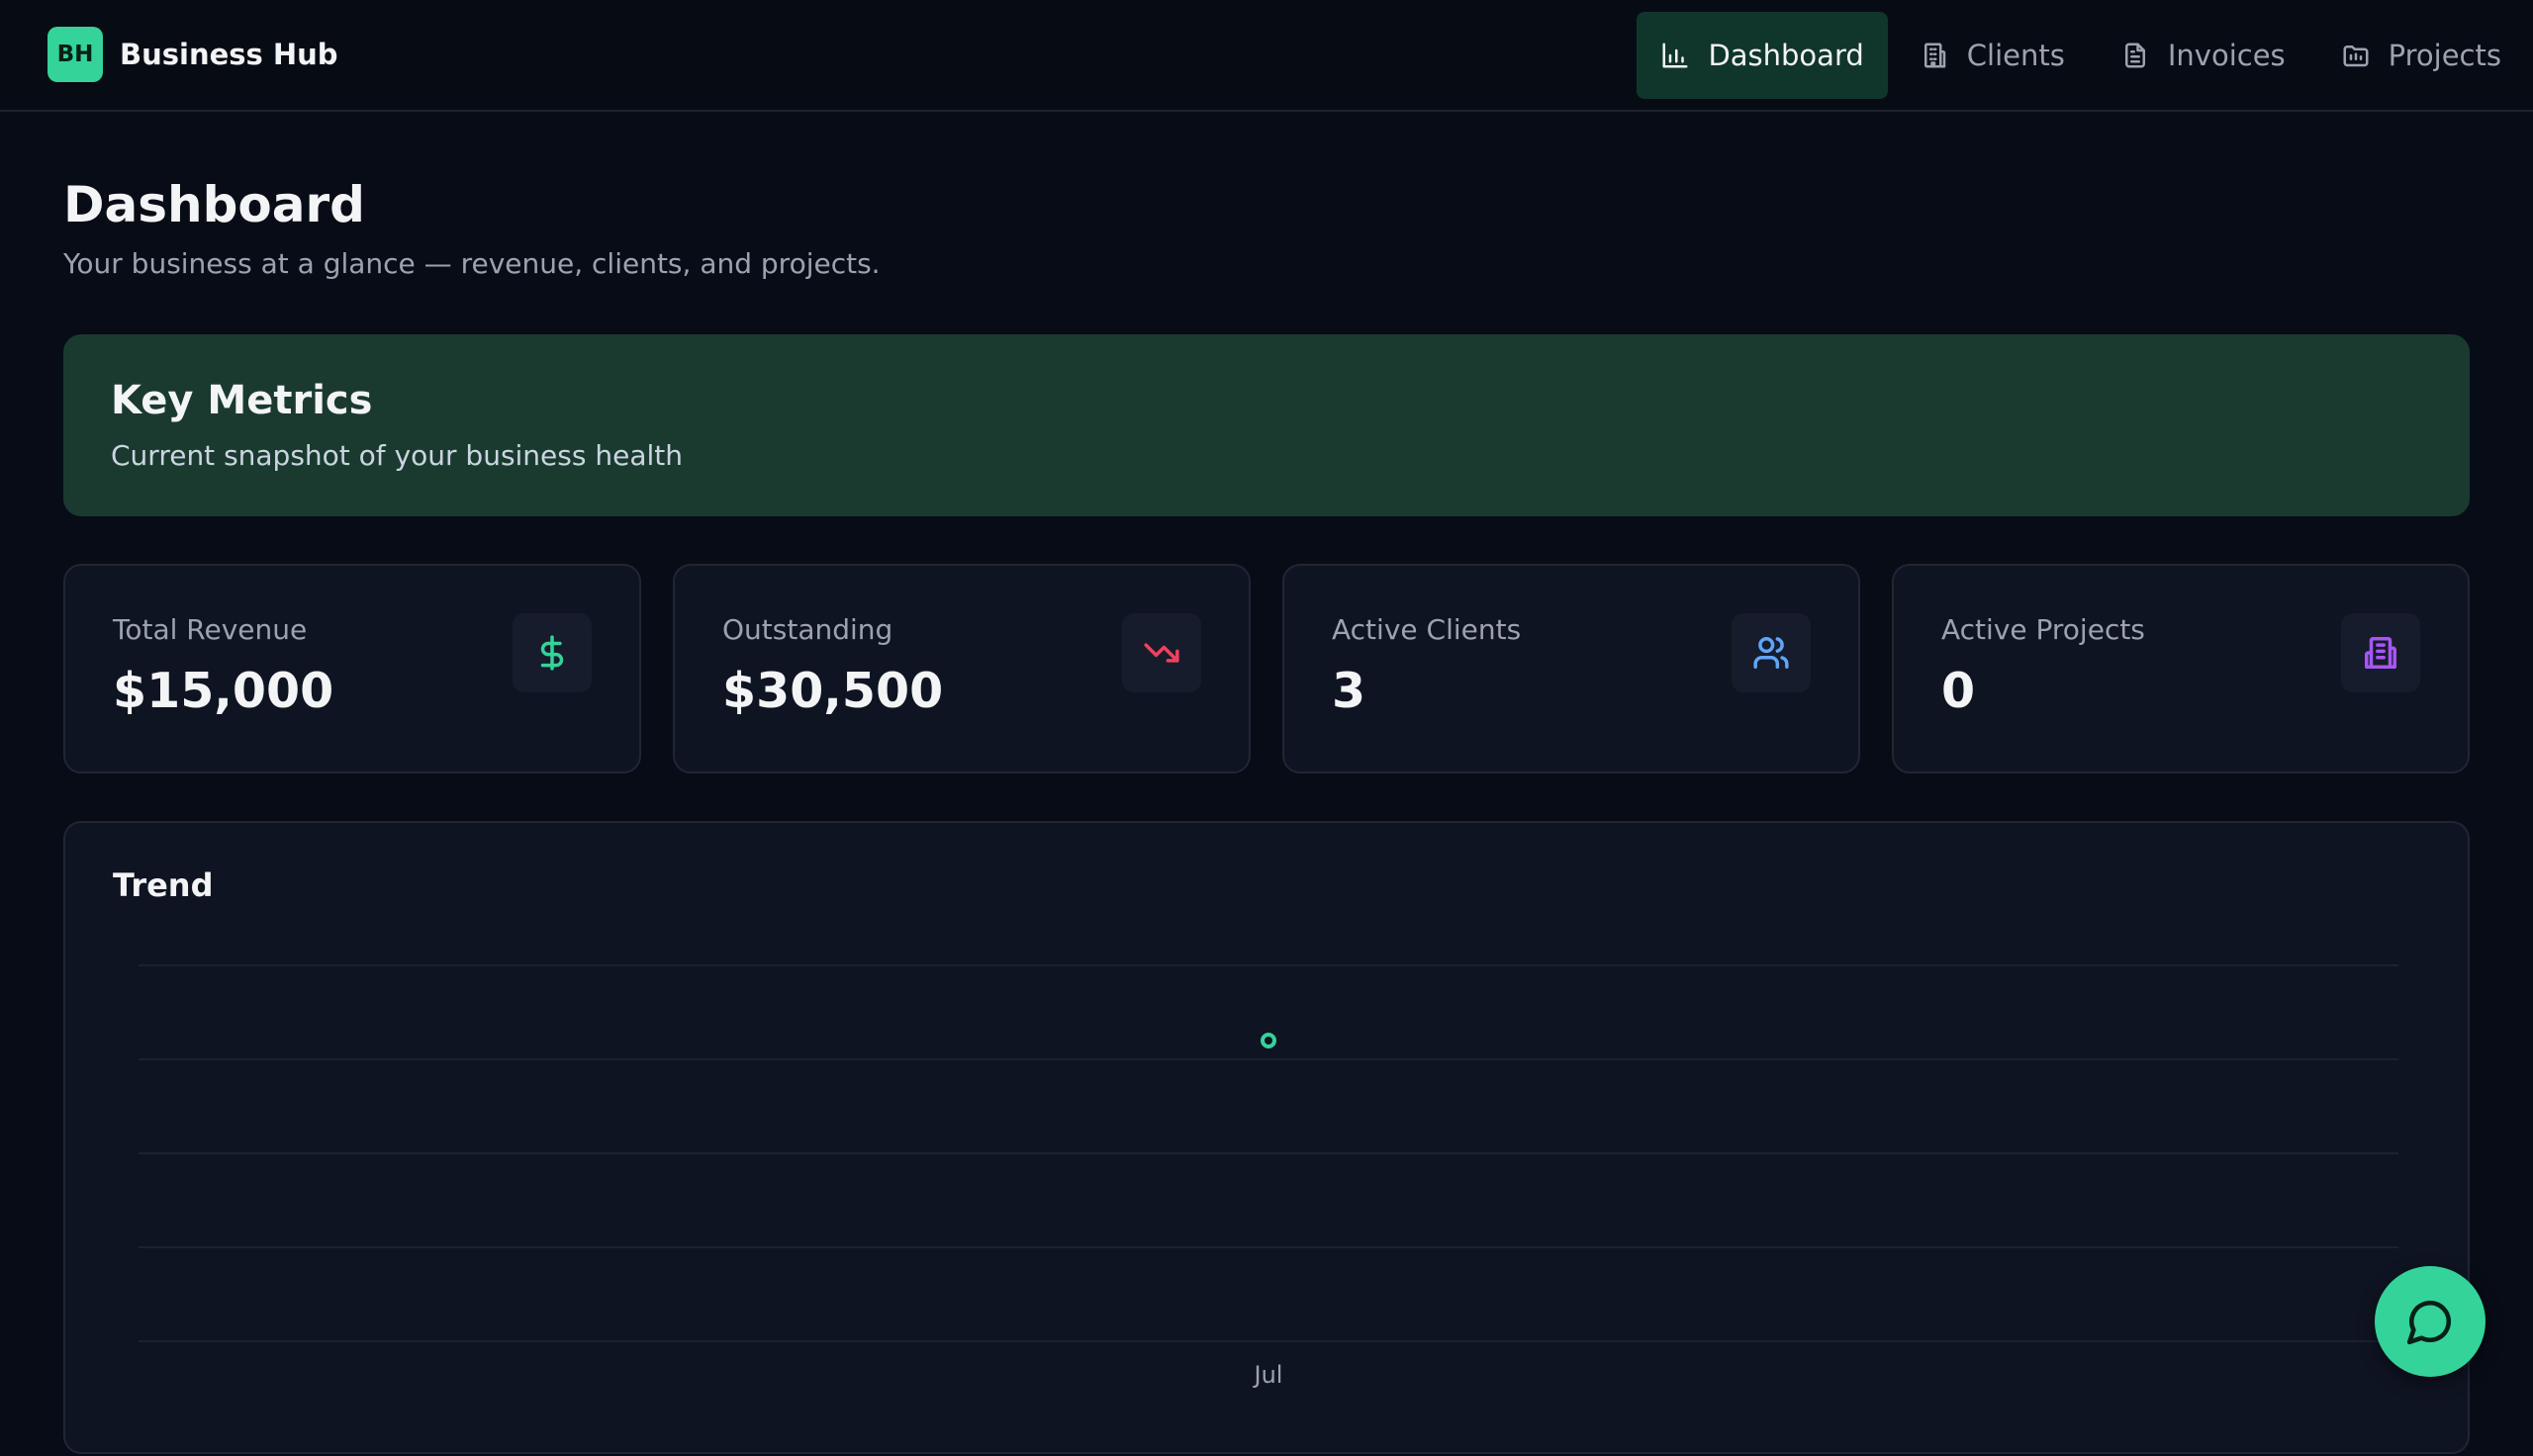  Describe the element at coordinates (2181, 669) in the screenshot. I see `metric-card-active-projects: Active Projects 0` at that location.